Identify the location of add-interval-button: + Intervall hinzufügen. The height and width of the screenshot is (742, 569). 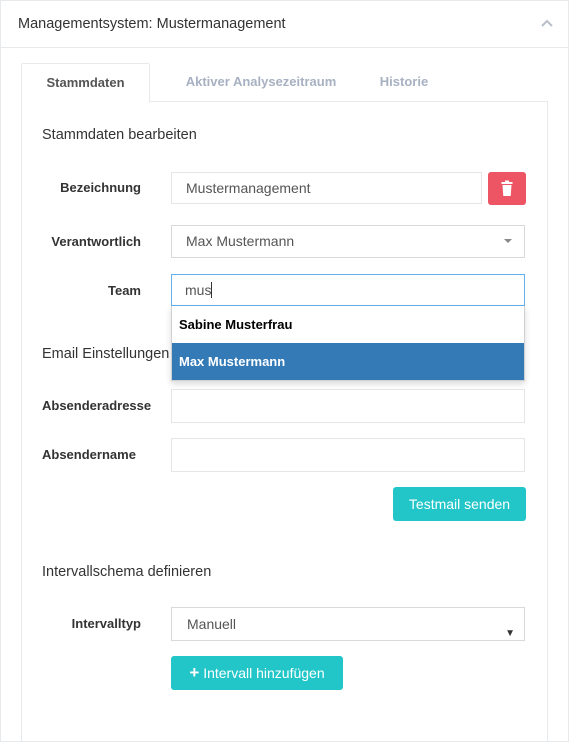
(257, 673).